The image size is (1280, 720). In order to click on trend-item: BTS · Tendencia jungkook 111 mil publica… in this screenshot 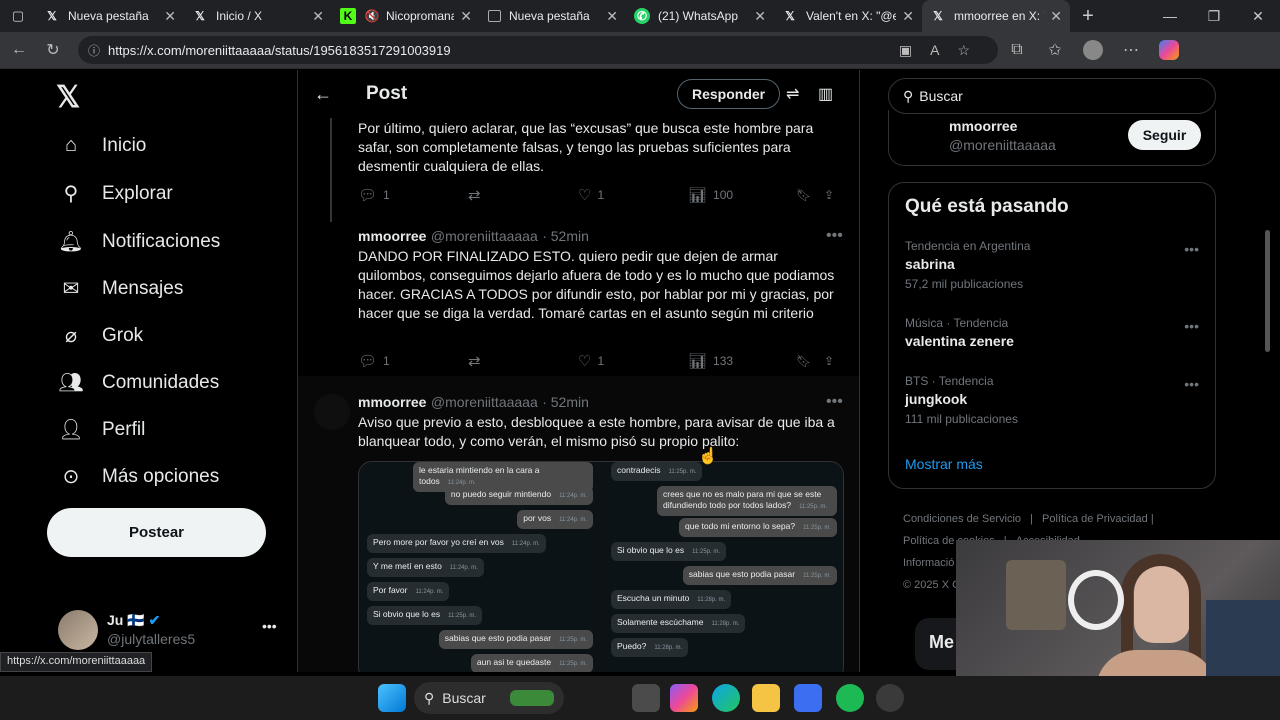, I will do `click(1055, 400)`.